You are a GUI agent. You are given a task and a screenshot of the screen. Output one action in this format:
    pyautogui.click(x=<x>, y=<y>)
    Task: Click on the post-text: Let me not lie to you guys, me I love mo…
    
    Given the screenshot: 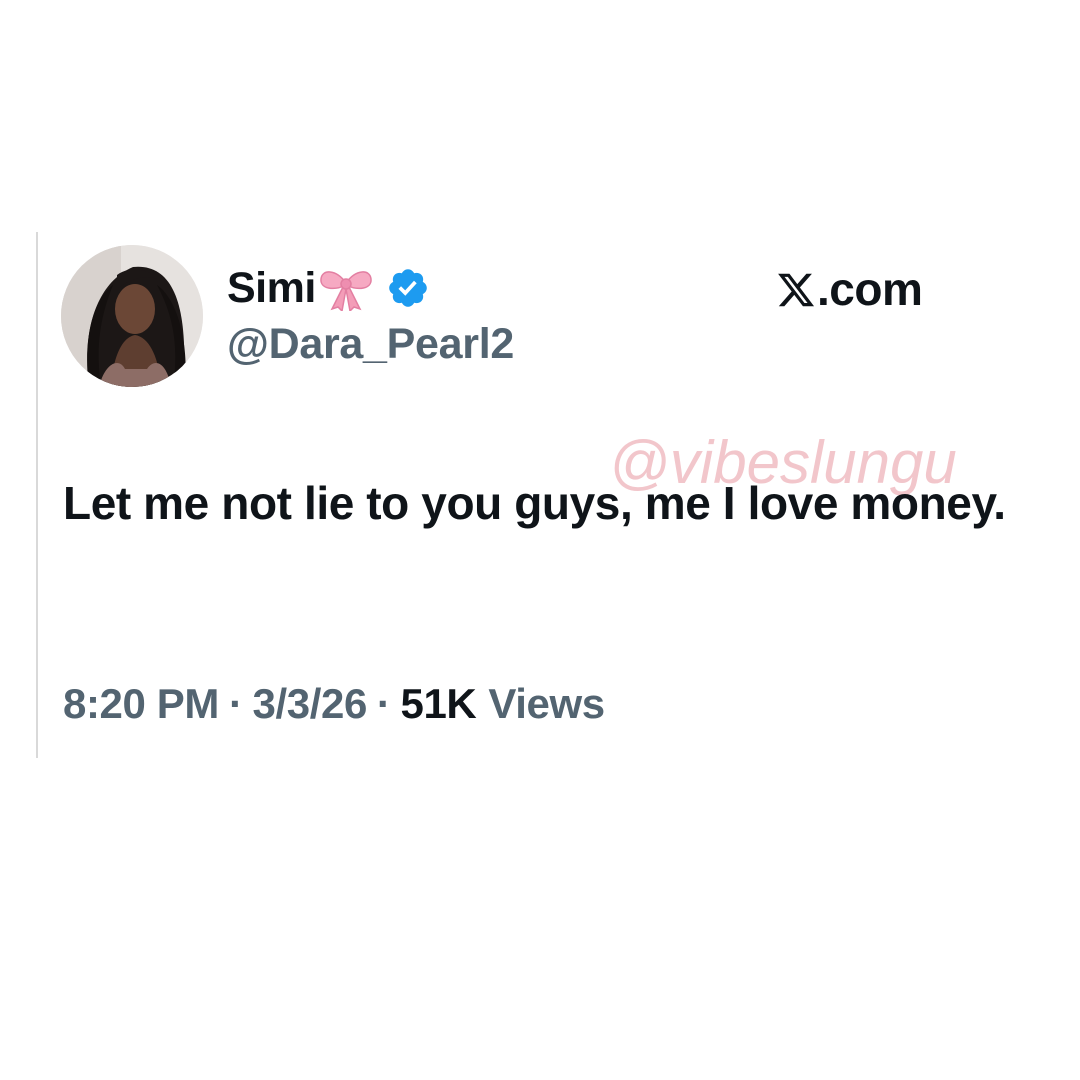 What is the action you would take?
    pyautogui.click(x=534, y=503)
    